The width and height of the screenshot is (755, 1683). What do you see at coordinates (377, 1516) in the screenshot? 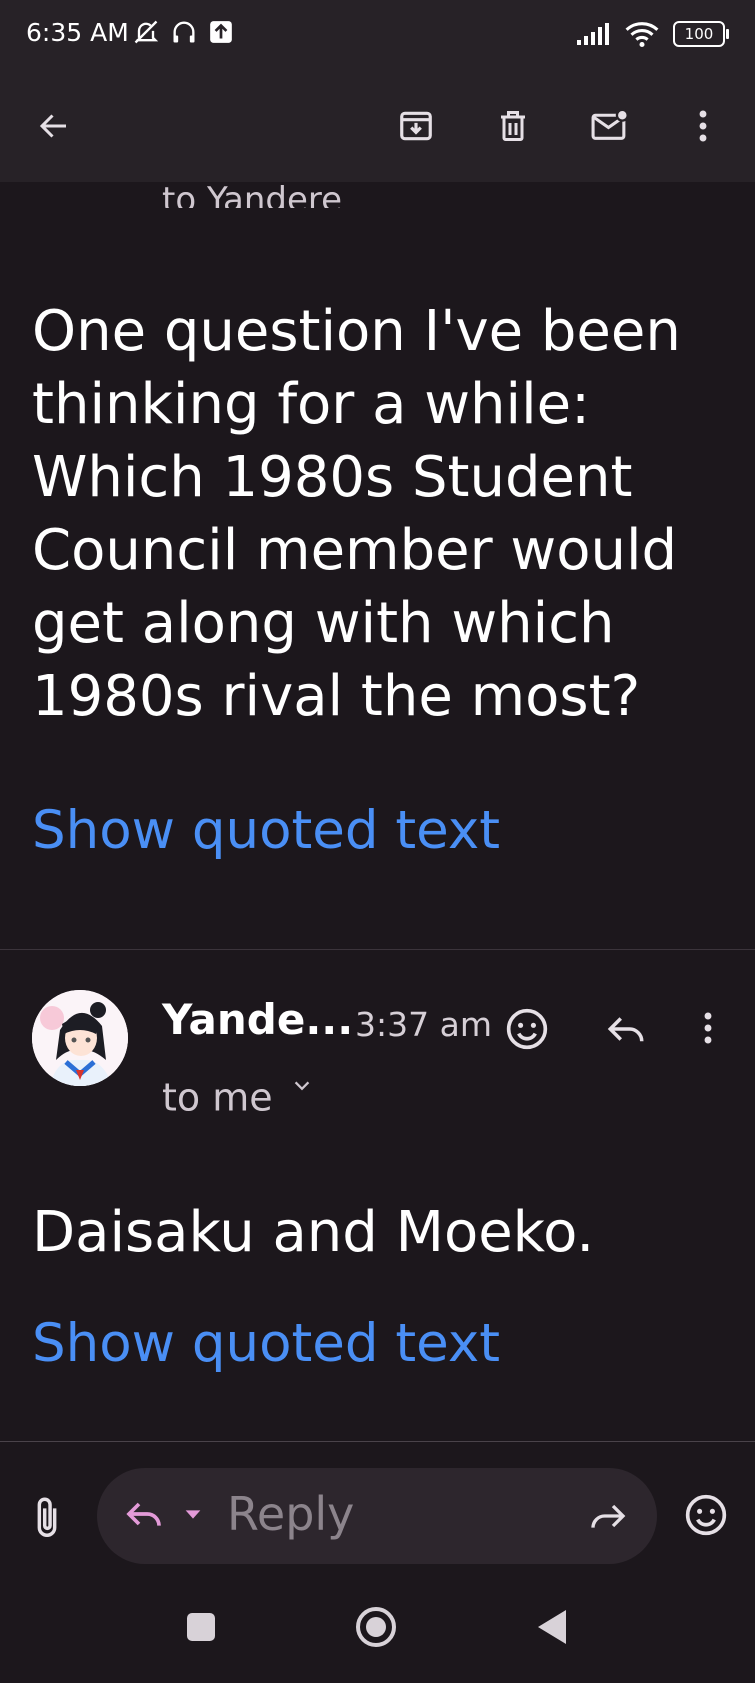
I see `reply-compose-field` at bounding box center [377, 1516].